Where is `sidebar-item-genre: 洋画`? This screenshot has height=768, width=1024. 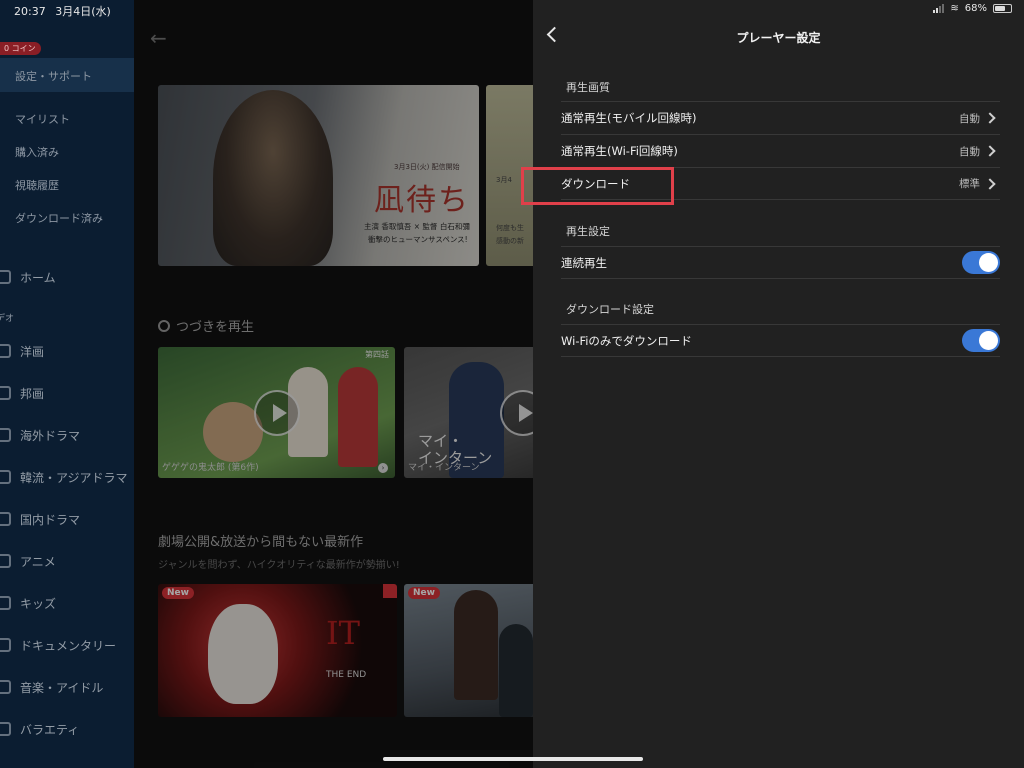 sidebar-item-genre: 洋画 is located at coordinates (22, 351).